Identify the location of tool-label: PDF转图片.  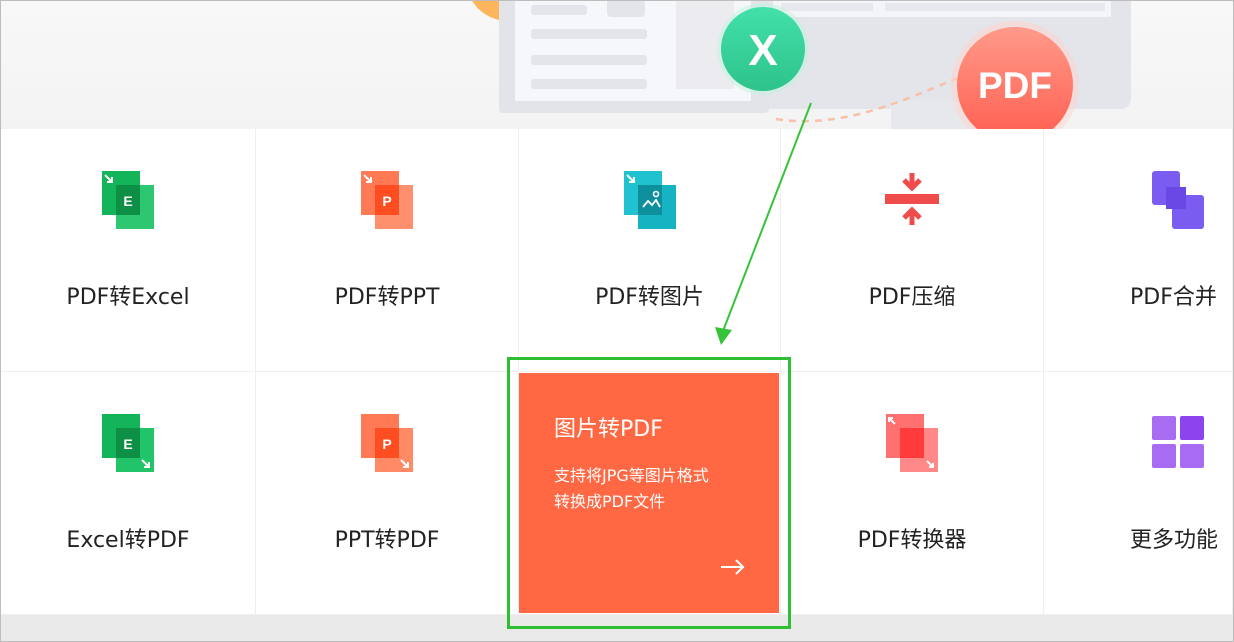
(649, 297).